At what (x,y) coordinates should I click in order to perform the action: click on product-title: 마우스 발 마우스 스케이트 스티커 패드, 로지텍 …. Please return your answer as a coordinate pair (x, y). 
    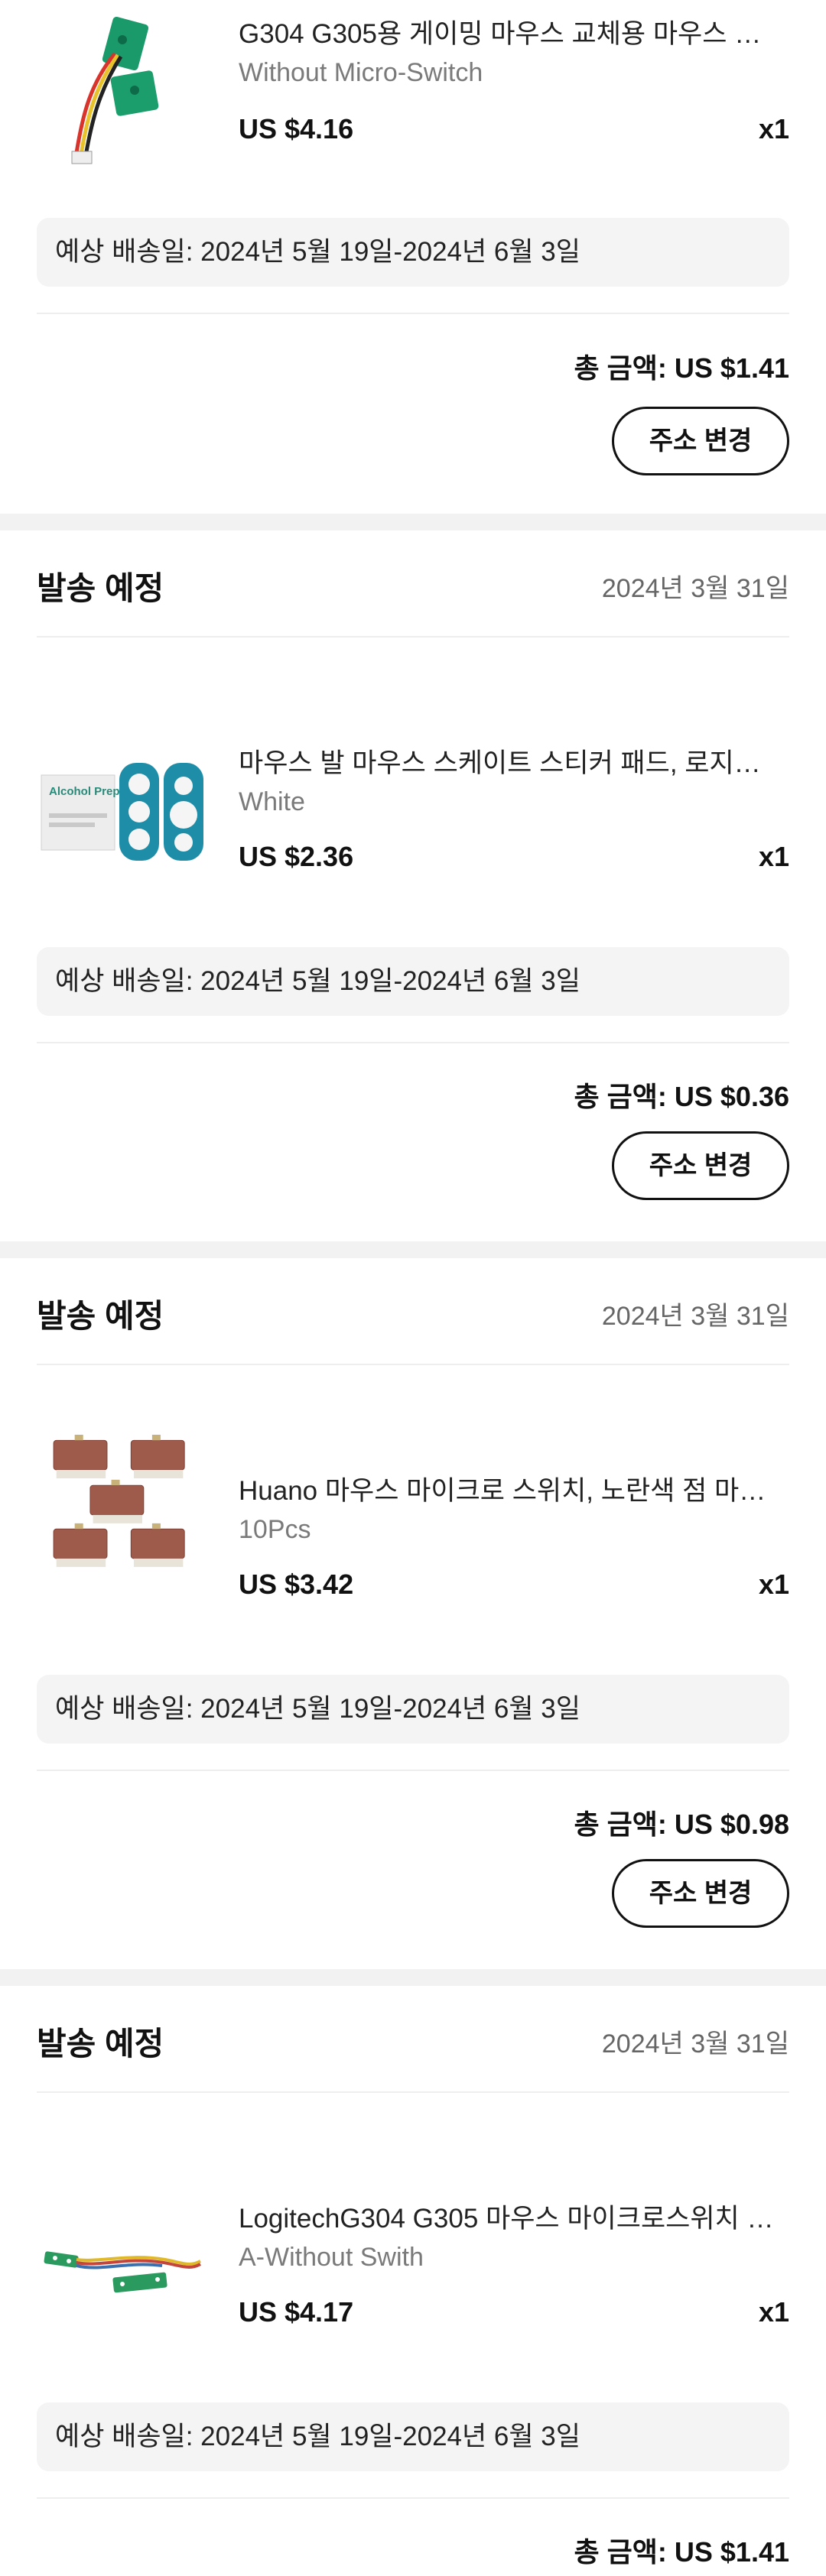
    Looking at the image, I should click on (511, 760).